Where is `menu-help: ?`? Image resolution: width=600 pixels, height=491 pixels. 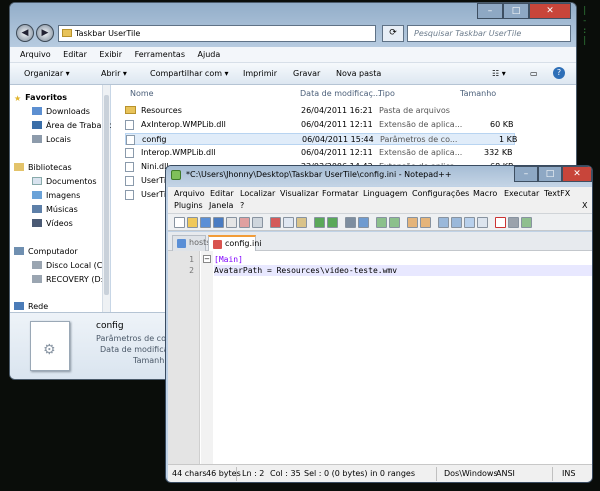
menu-help: ? is located at coordinates (242, 205).